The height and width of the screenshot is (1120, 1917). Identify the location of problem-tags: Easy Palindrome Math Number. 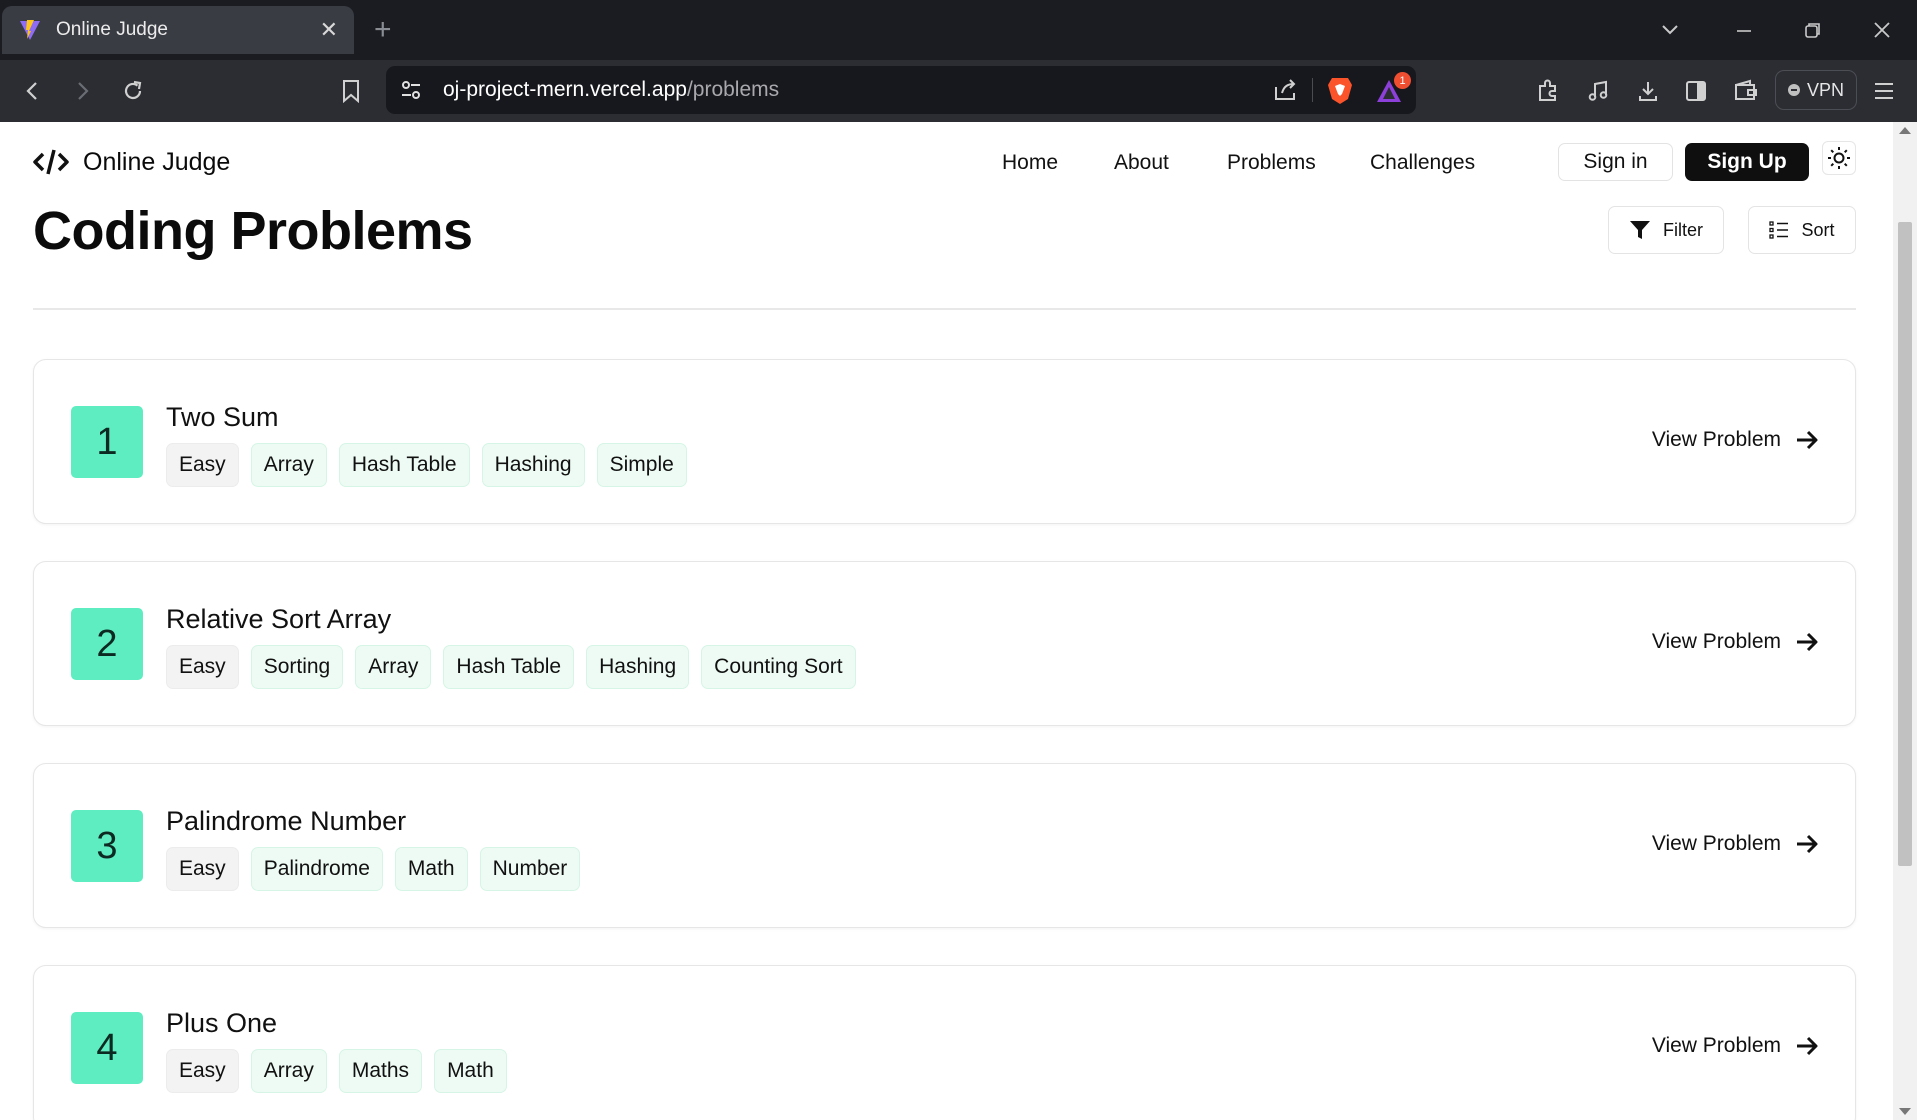
(373, 869).